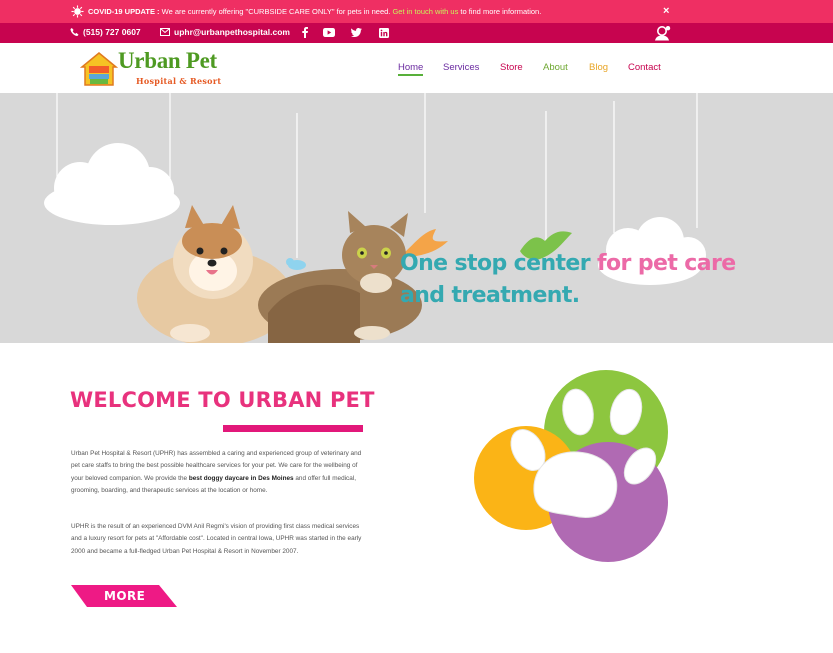 The image size is (833, 653). Describe the element at coordinates (179, 81) in the screenshot. I see `logo-subtitle: Hospital & Resort` at that location.